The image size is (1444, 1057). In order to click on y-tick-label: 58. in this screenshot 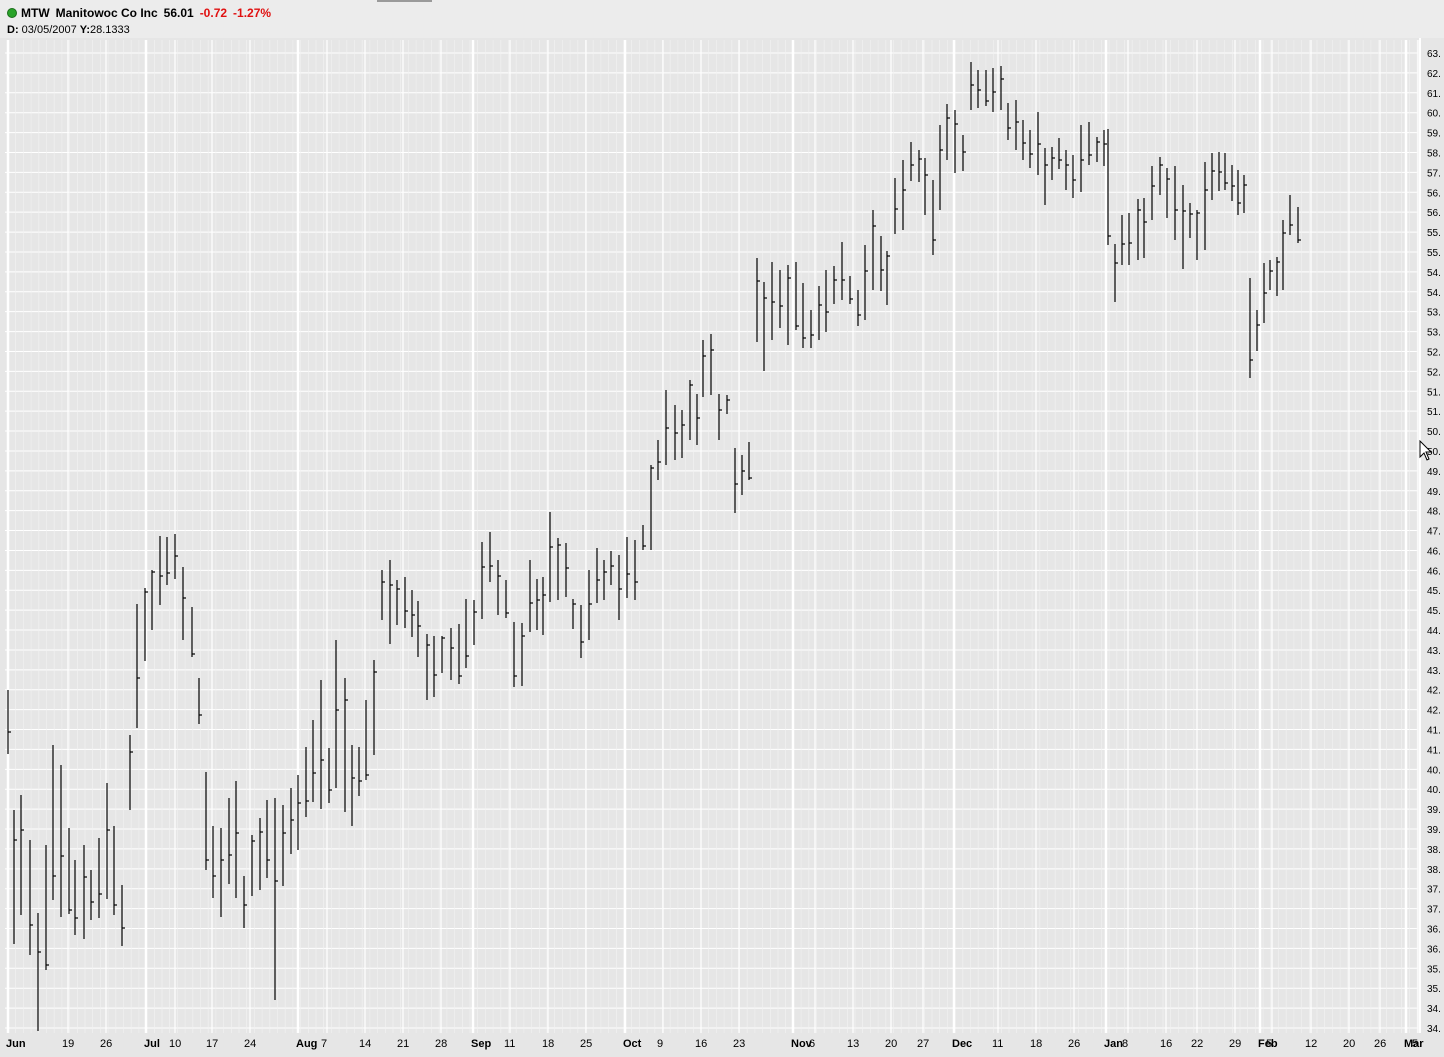, I will do `click(1434, 153)`.